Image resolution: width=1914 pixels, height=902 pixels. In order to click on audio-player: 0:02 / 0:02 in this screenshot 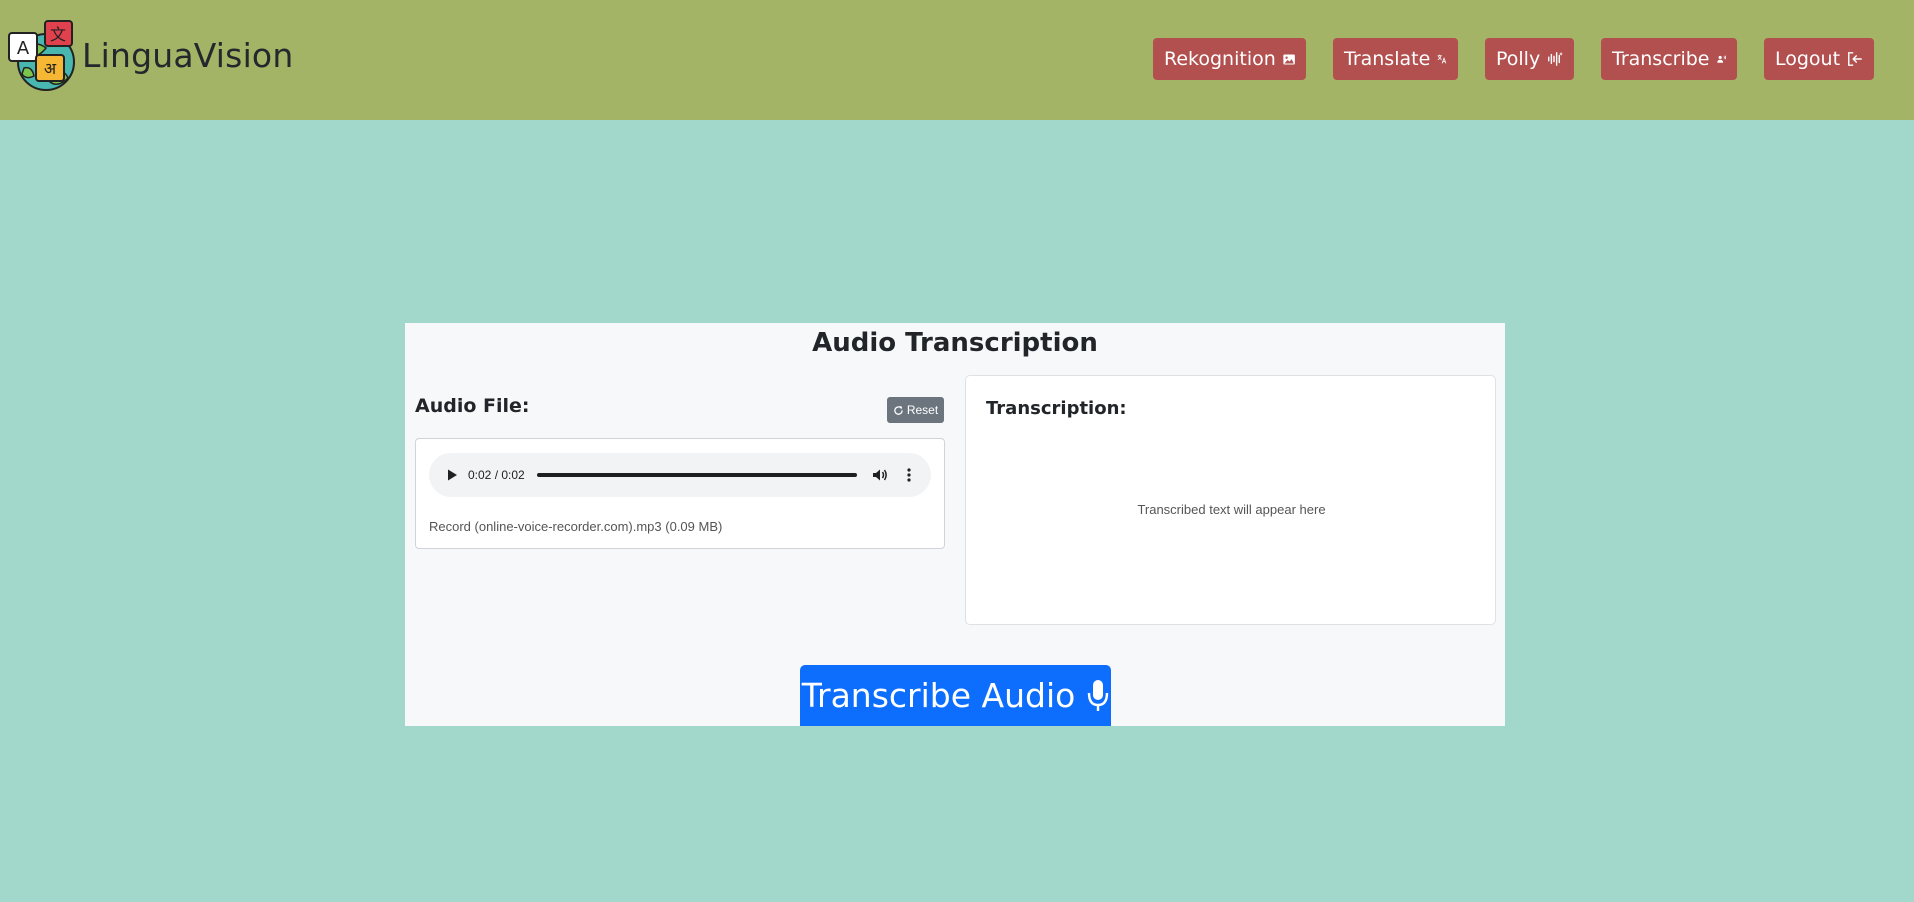, I will do `click(680, 475)`.